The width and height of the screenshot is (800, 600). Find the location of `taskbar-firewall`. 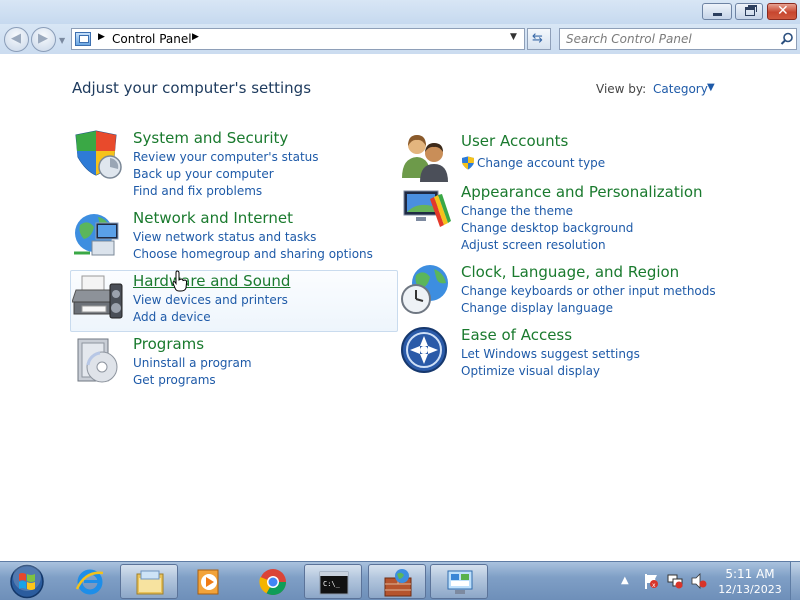

taskbar-firewall is located at coordinates (397, 581).